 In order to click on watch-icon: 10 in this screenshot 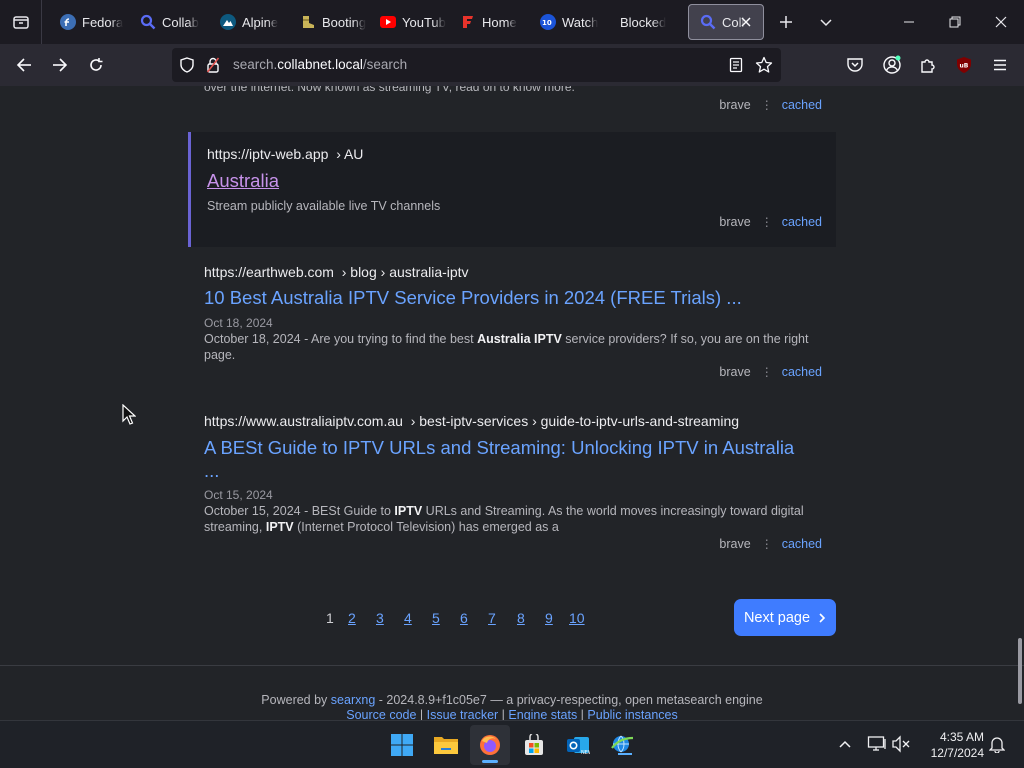, I will do `click(548, 22)`.